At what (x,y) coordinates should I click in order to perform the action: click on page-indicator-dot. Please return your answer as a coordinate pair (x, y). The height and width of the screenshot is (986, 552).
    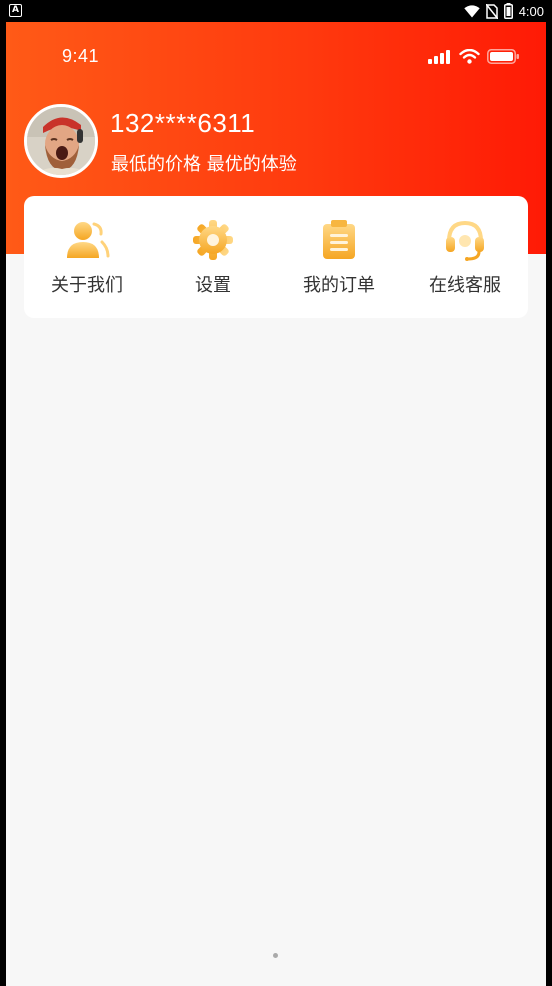
    Looking at the image, I should click on (275, 955).